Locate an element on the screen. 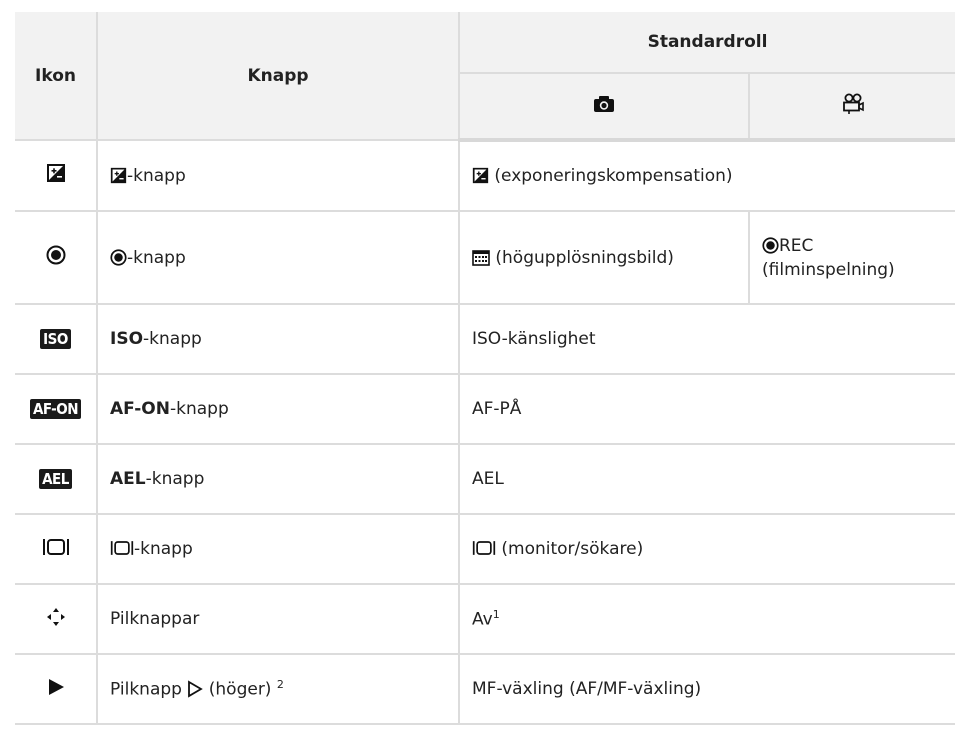  table-row: AF-ON AF-ON-knapp AF-PÅ is located at coordinates (485, 409).